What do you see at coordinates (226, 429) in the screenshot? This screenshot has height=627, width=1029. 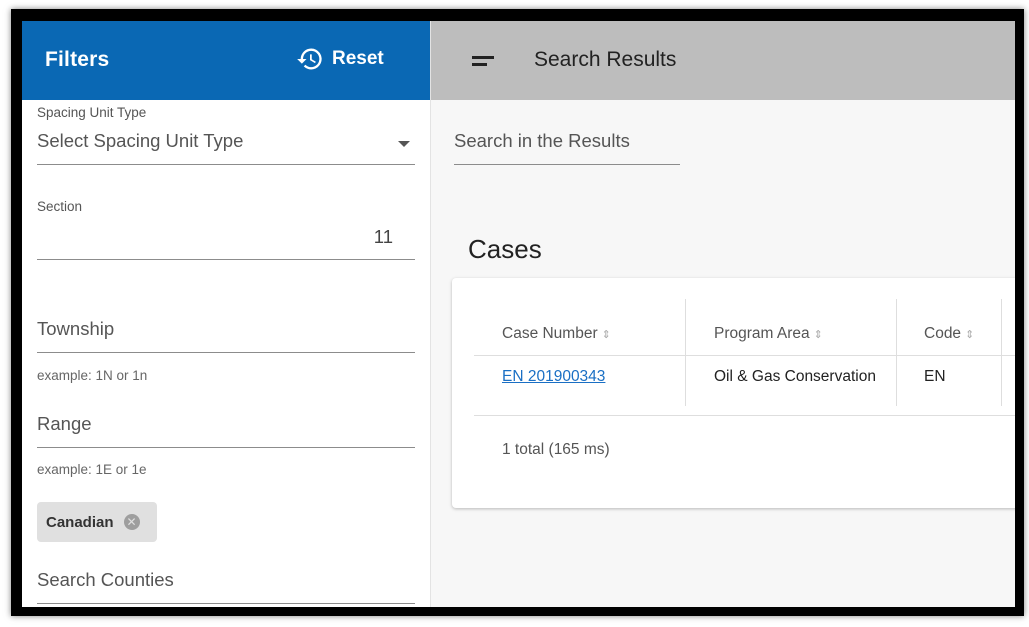 I see `range-field: Range` at bounding box center [226, 429].